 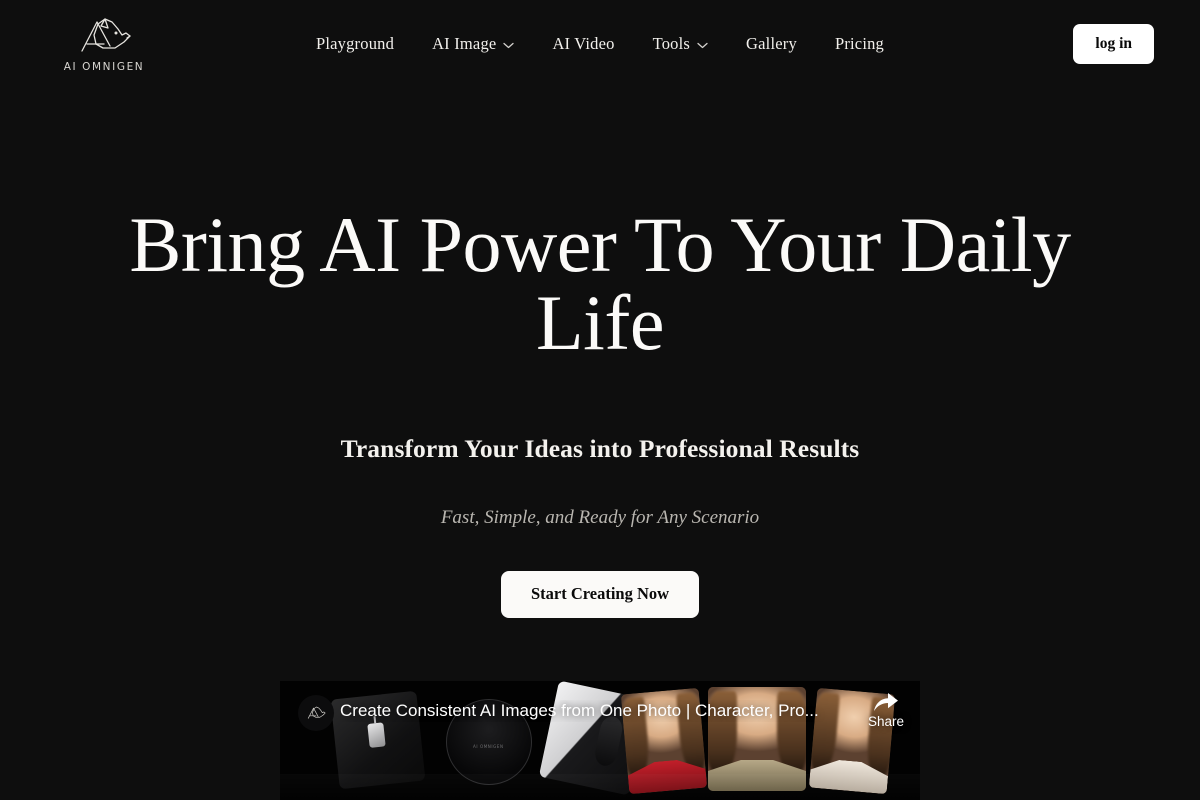 I want to click on nav-label: Pricing, so click(x=859, y=43).